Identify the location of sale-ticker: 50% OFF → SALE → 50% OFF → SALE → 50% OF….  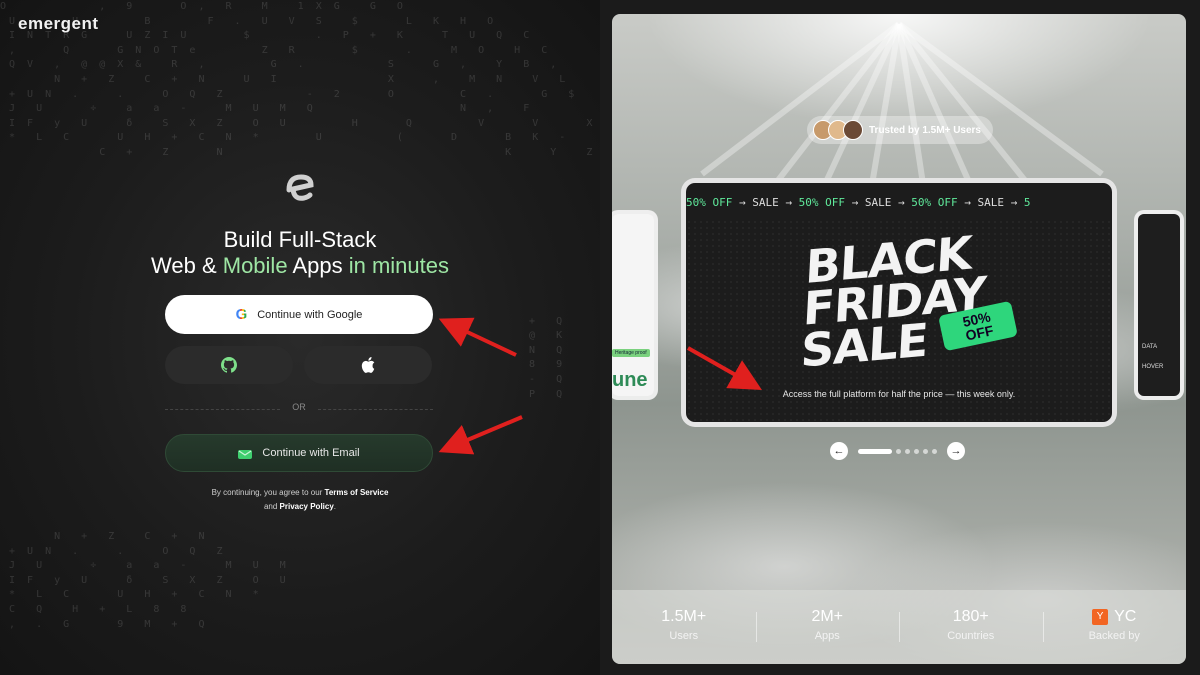
(899, 202).